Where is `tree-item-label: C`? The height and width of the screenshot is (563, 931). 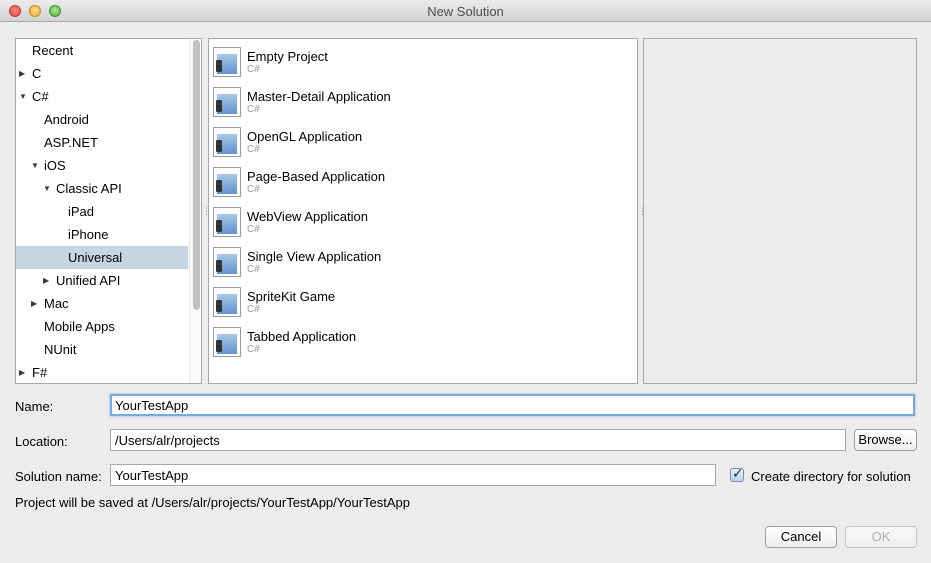 tree-item-label: C is located at coordinates (37, 73).